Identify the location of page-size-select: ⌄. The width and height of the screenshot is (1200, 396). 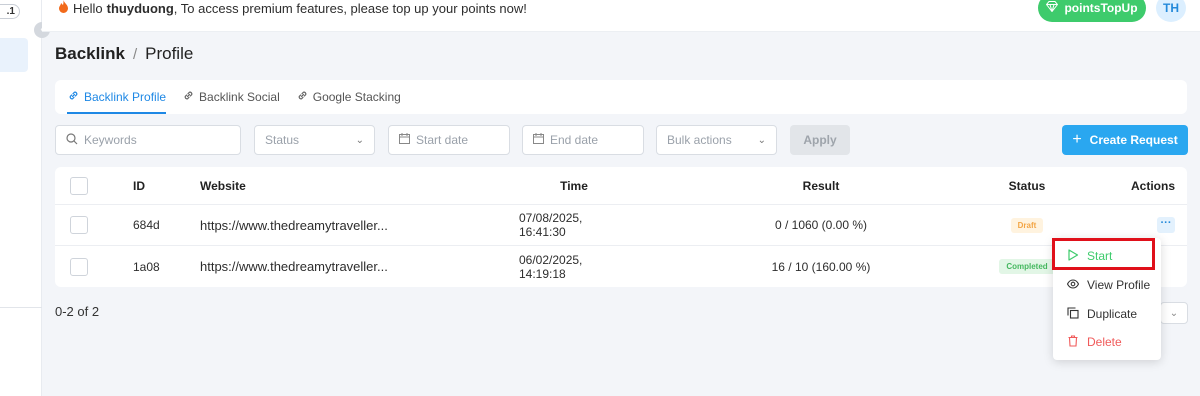
(1174, 313).